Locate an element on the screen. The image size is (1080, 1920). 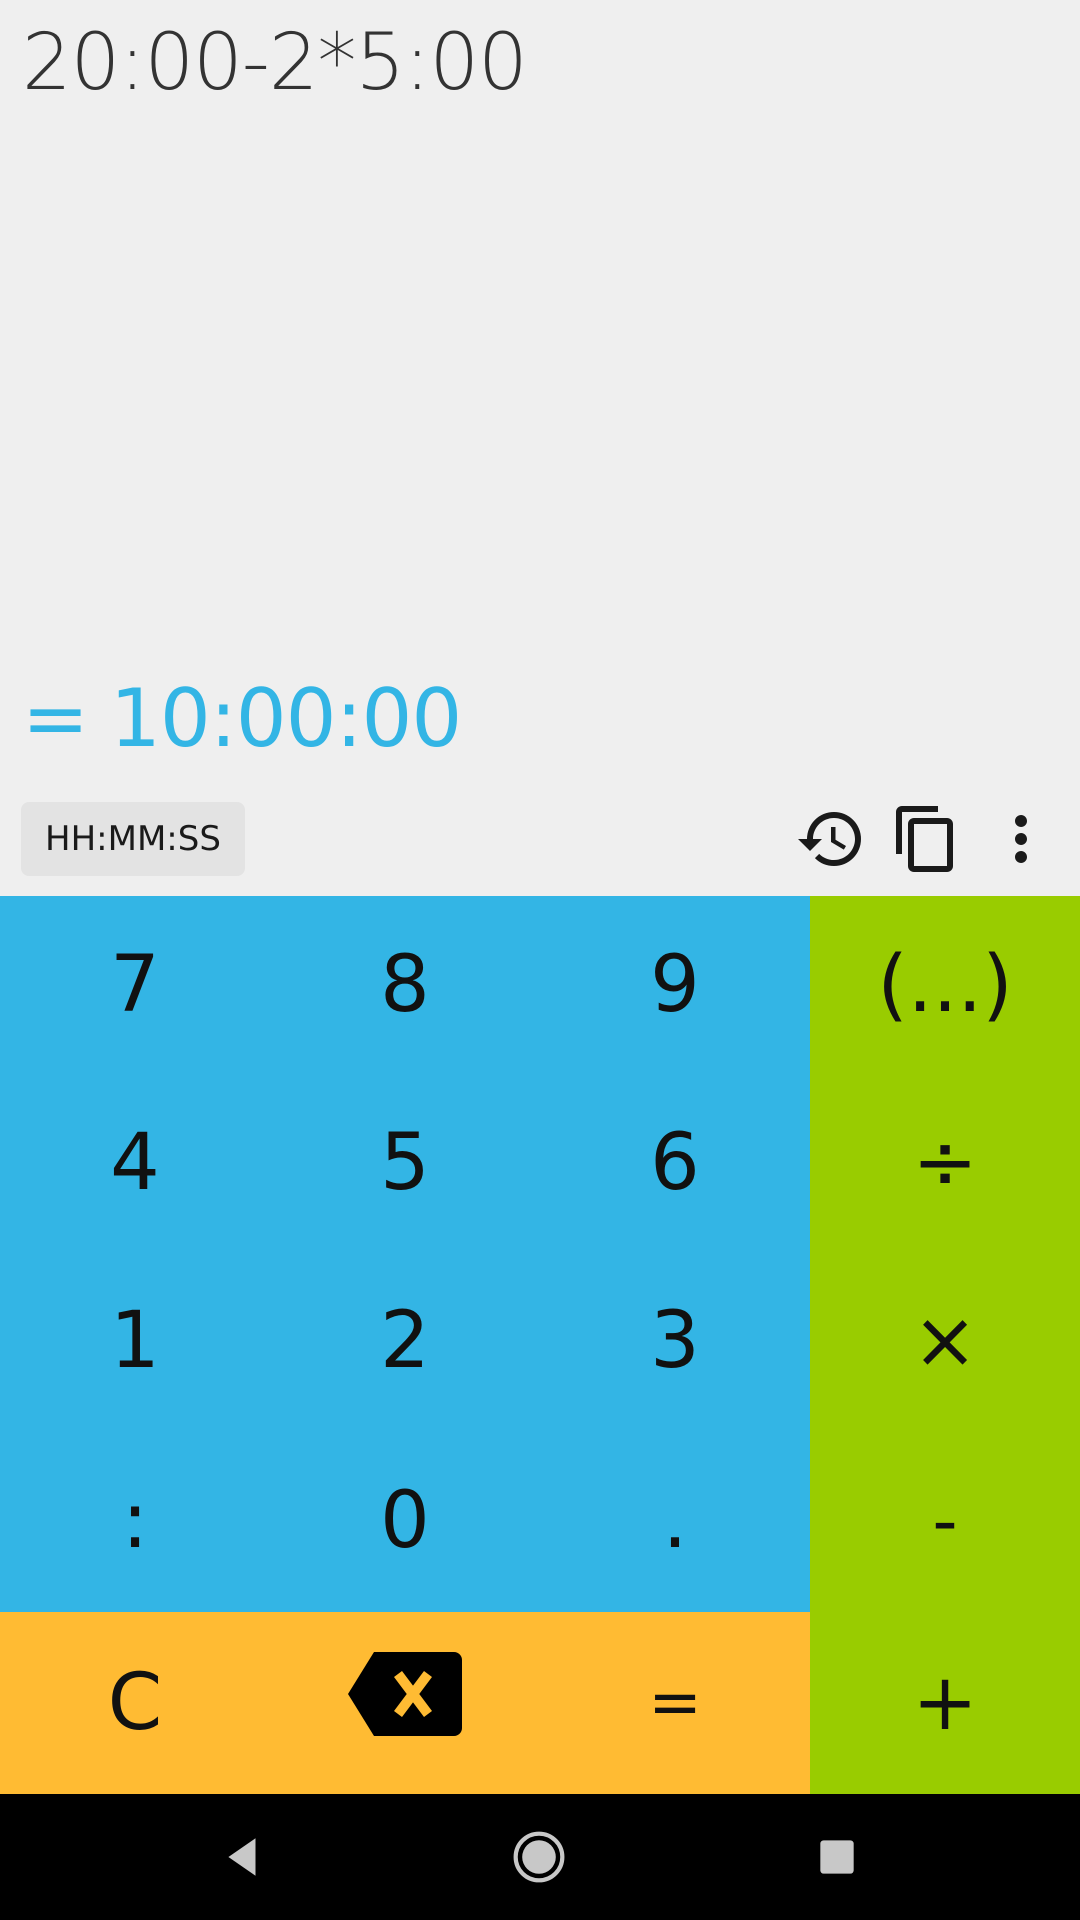
backspace-icon is located at coordinates (405, 1703).